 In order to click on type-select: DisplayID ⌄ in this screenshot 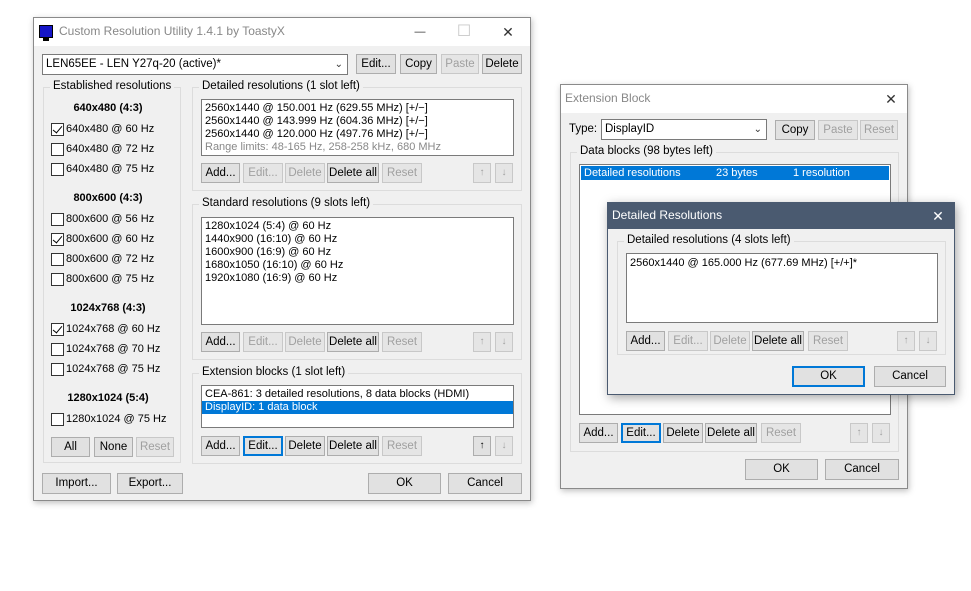, I will do `click(684, 129)`.